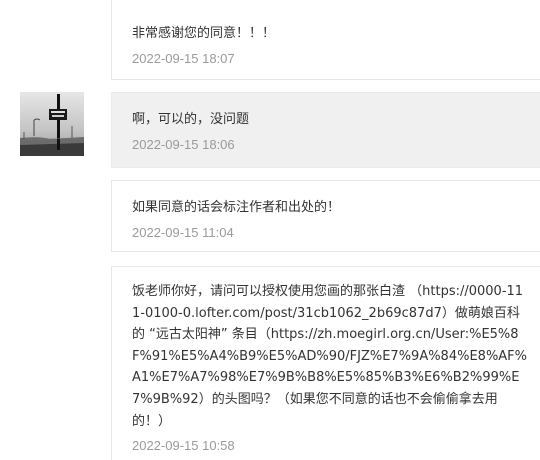  What do you see at coordinates (325, 216) in the screenshot?
I see `message-bubble-sent: 如果同意的话会标注作者和出处的！ 2022-09-15 11:04` at bounding box center [325, 216].